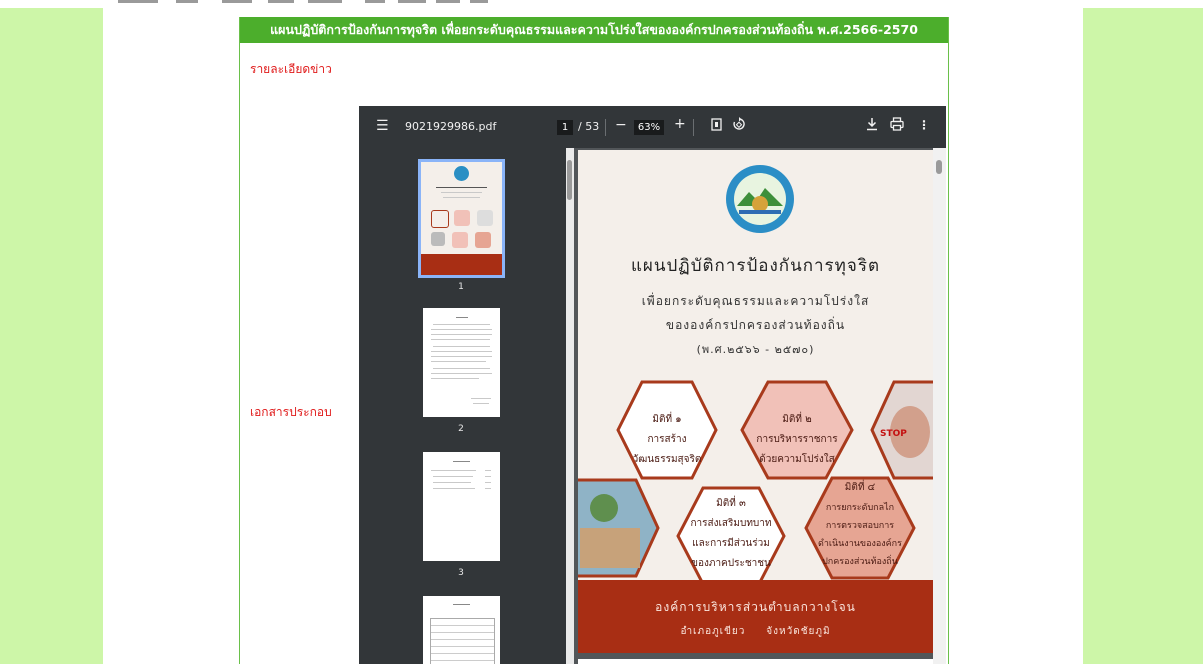 Image resolution: width=1203 pixels, height=664 pixels. I want to click on doc-years: (พ.ศ.๒๕๖๖ - ๒๕๗๐), so click(755, 349).